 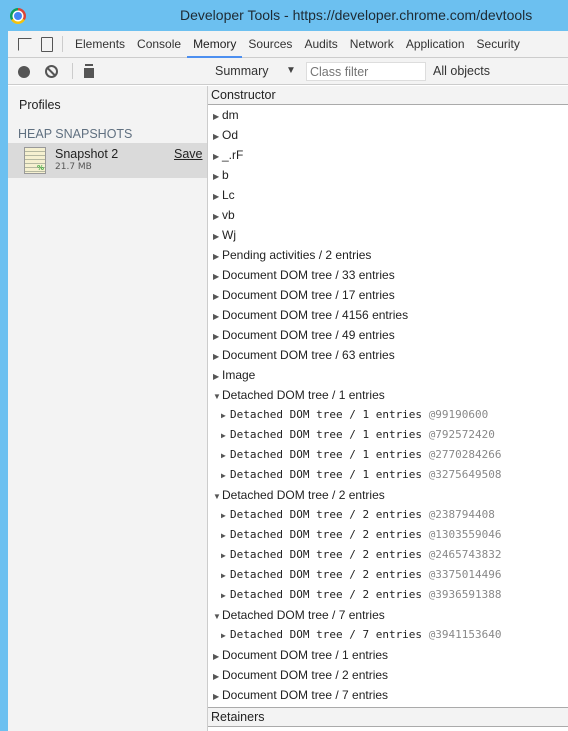 What do you see at coordinates (388, 215) in the screenshot?
I see `table-row: ▶ vb` at bounding box center [388, 215].